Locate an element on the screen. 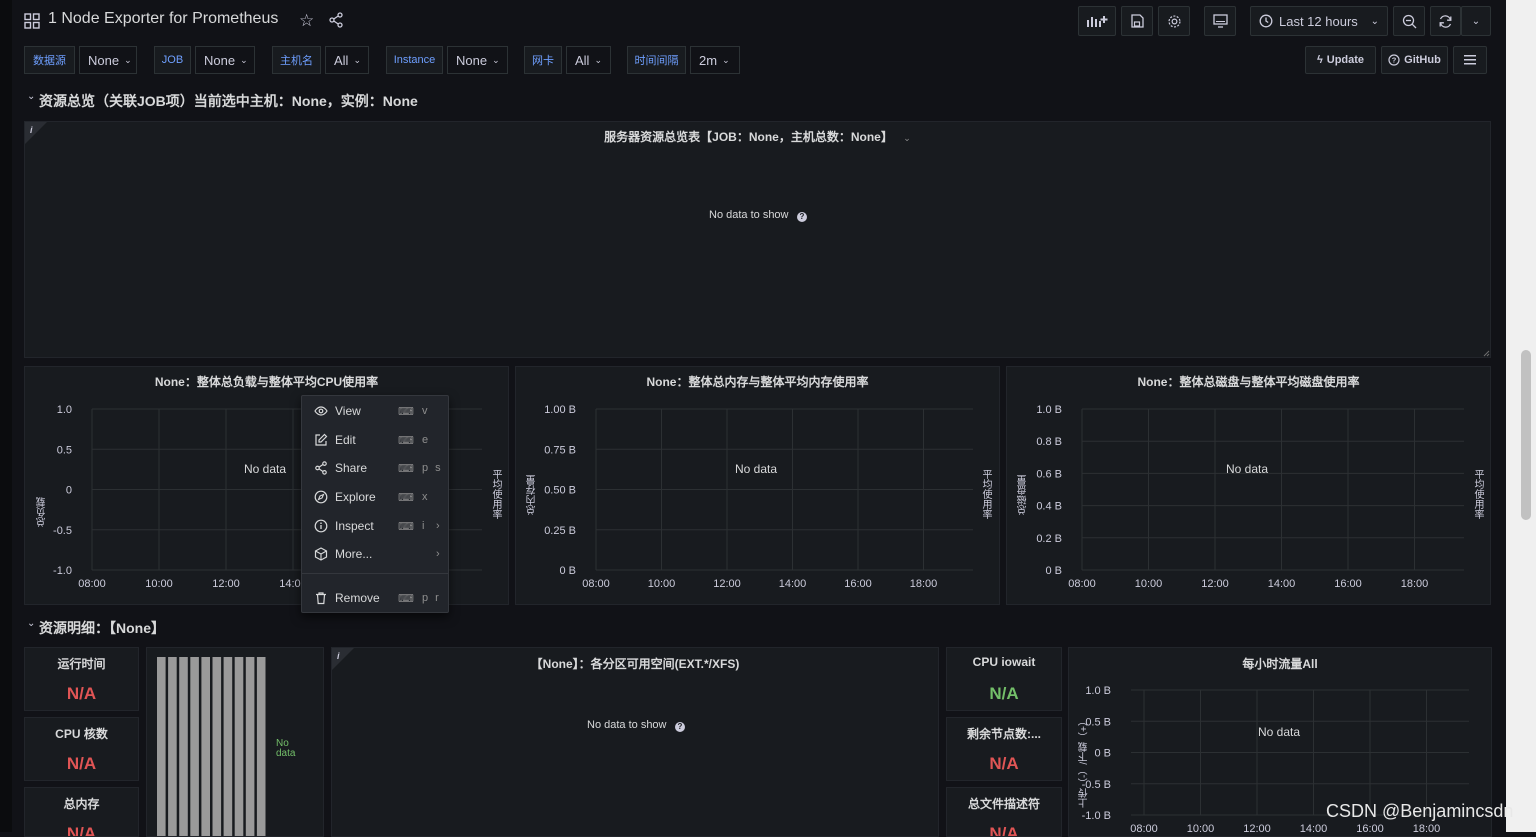 This screenshot has height=837, width=1536. panel-header: 服务器资源总览表【JOB：None，主机总数：None】 ⌄ is located at coordinates (757, 137).